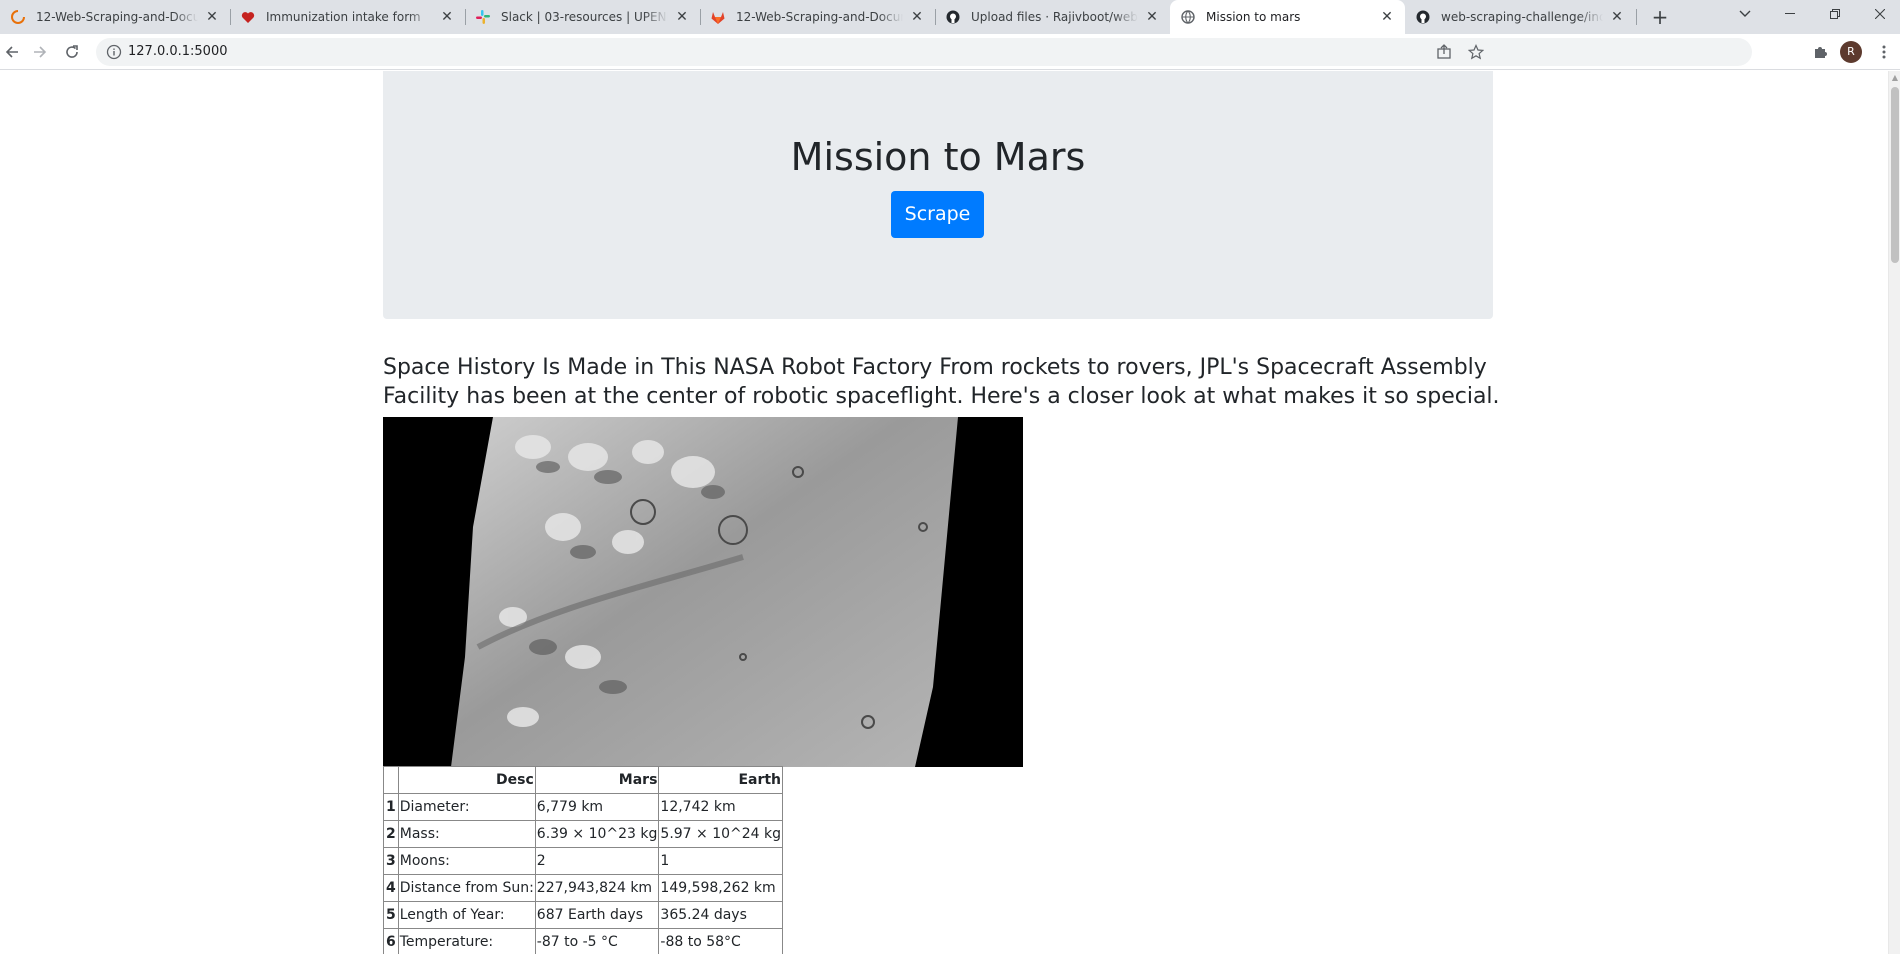  Describe the element at coordinates (1820, 52) in the screenshot. I see `extensions-puzzle-icon` at that location.